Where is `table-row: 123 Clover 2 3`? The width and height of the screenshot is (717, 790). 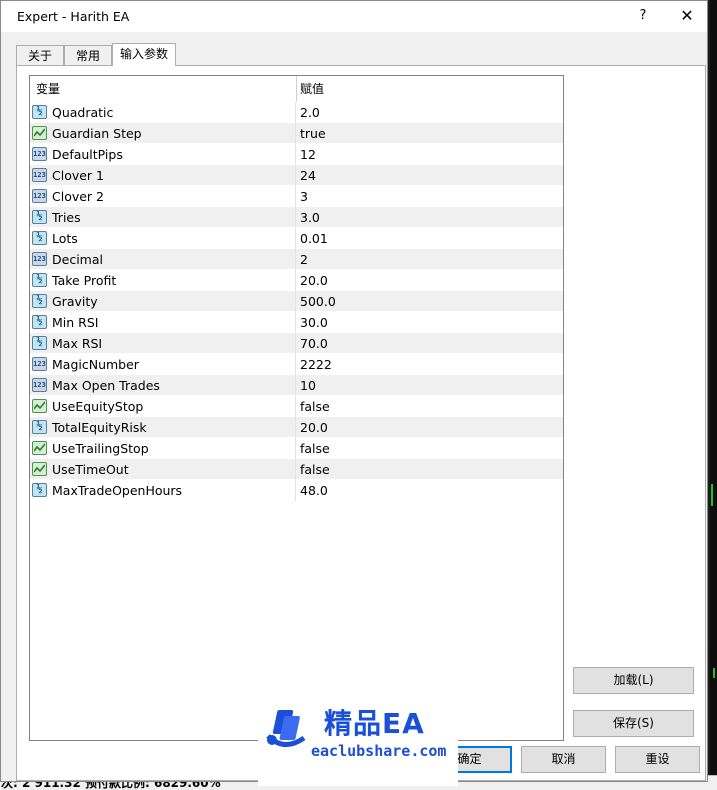
table-row: 123 Clover 2 3 is located at coordinates (296, 196).